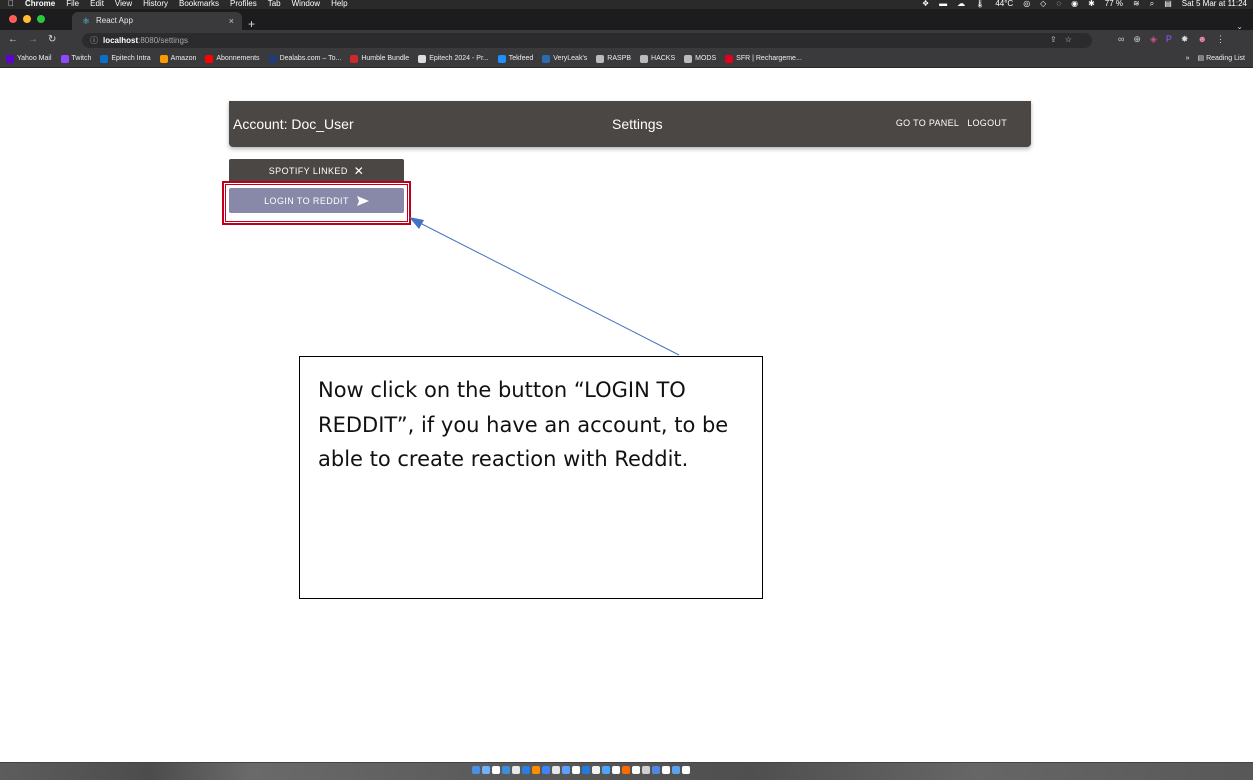 The width and height of the screenshot is (1253, 780). I want to click on extension-h-icon: ⊕, so click(1137, 39).